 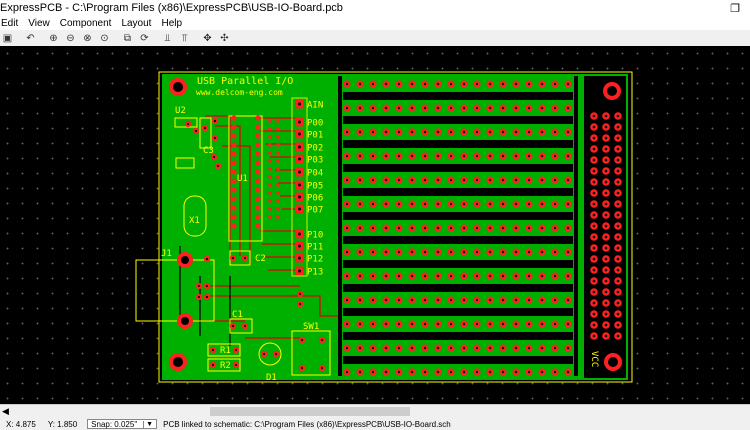 What do you see at coordinates (315, 236) in the screenshot?
I see `pin-label-p10: P10` at bounding box center [315, 236].